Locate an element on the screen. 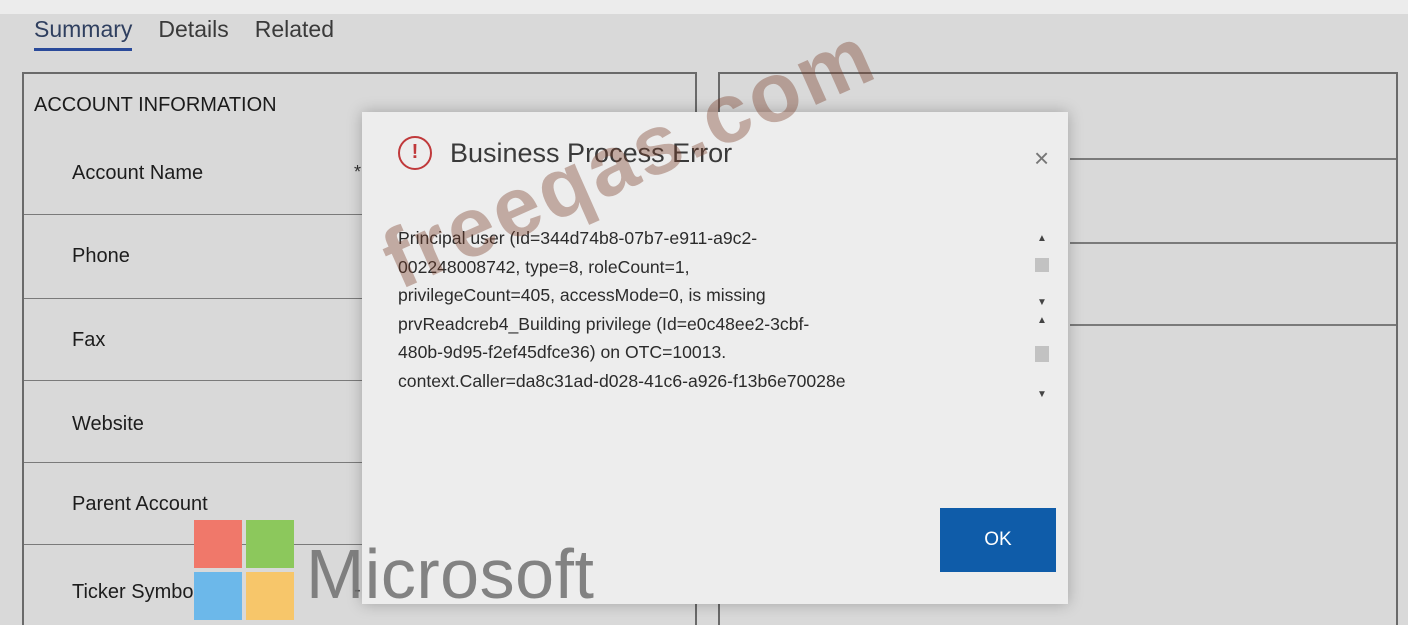  form-tabs: Summary Details Related is located at coordinates (197, 32).